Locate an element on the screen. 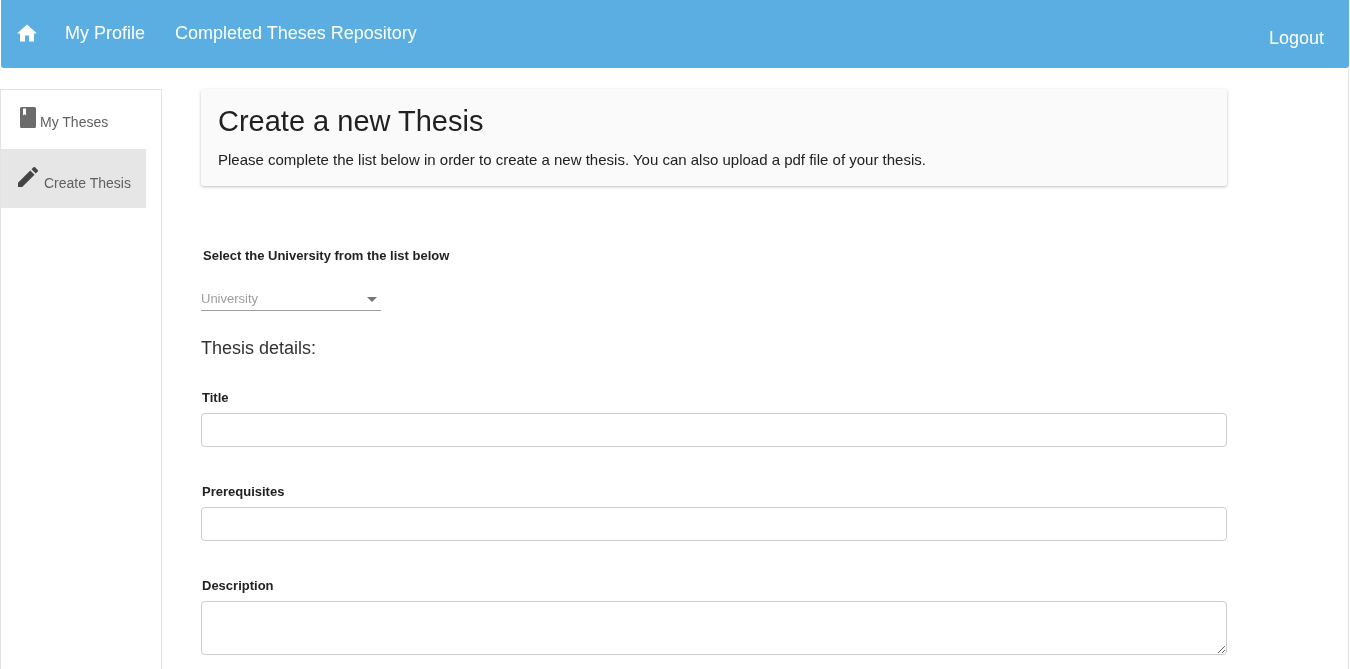 This screenshot has height=669, width=1350. field-label: Description is located at coordinates (238, 586).